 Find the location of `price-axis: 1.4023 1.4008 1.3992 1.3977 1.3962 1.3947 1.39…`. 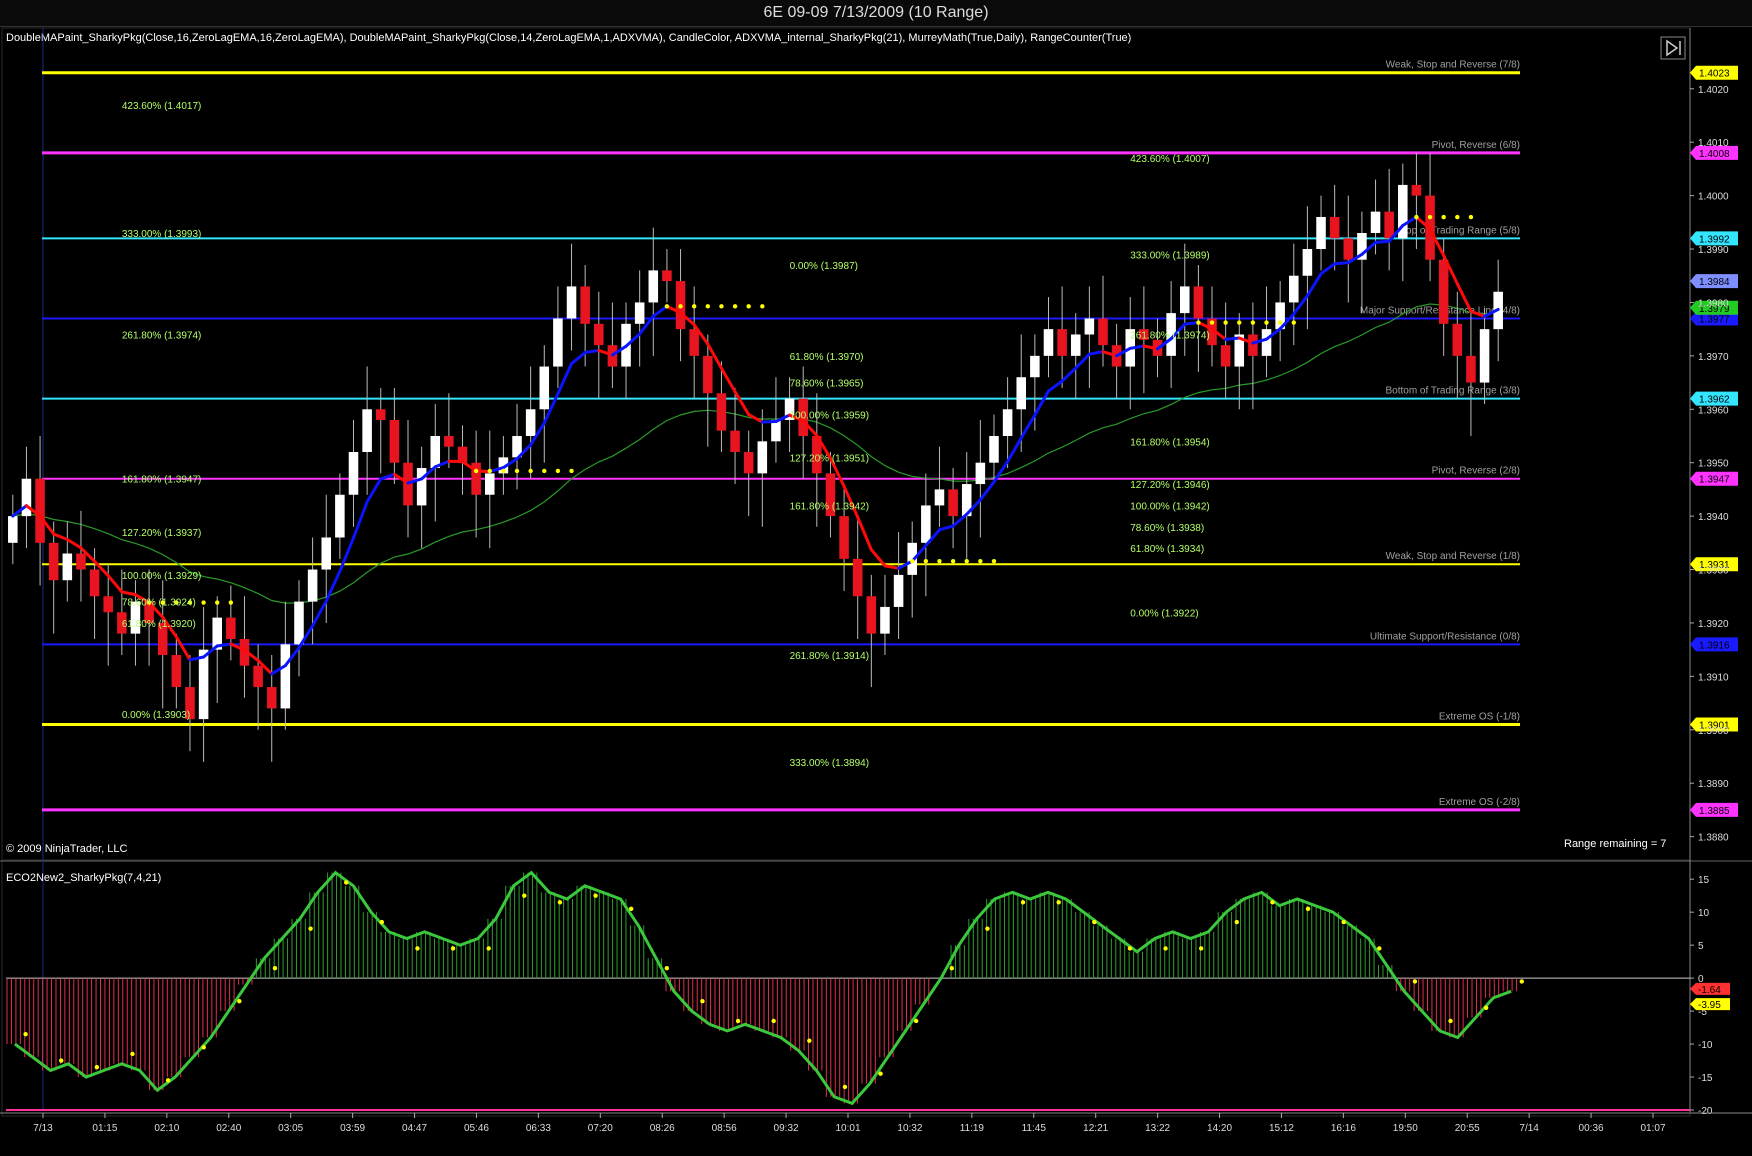

price-axis: 1.4023 1.4008 1.3992 1.3977 1.3962 1.3947 1.39… is located at coordinates (1714, 454).